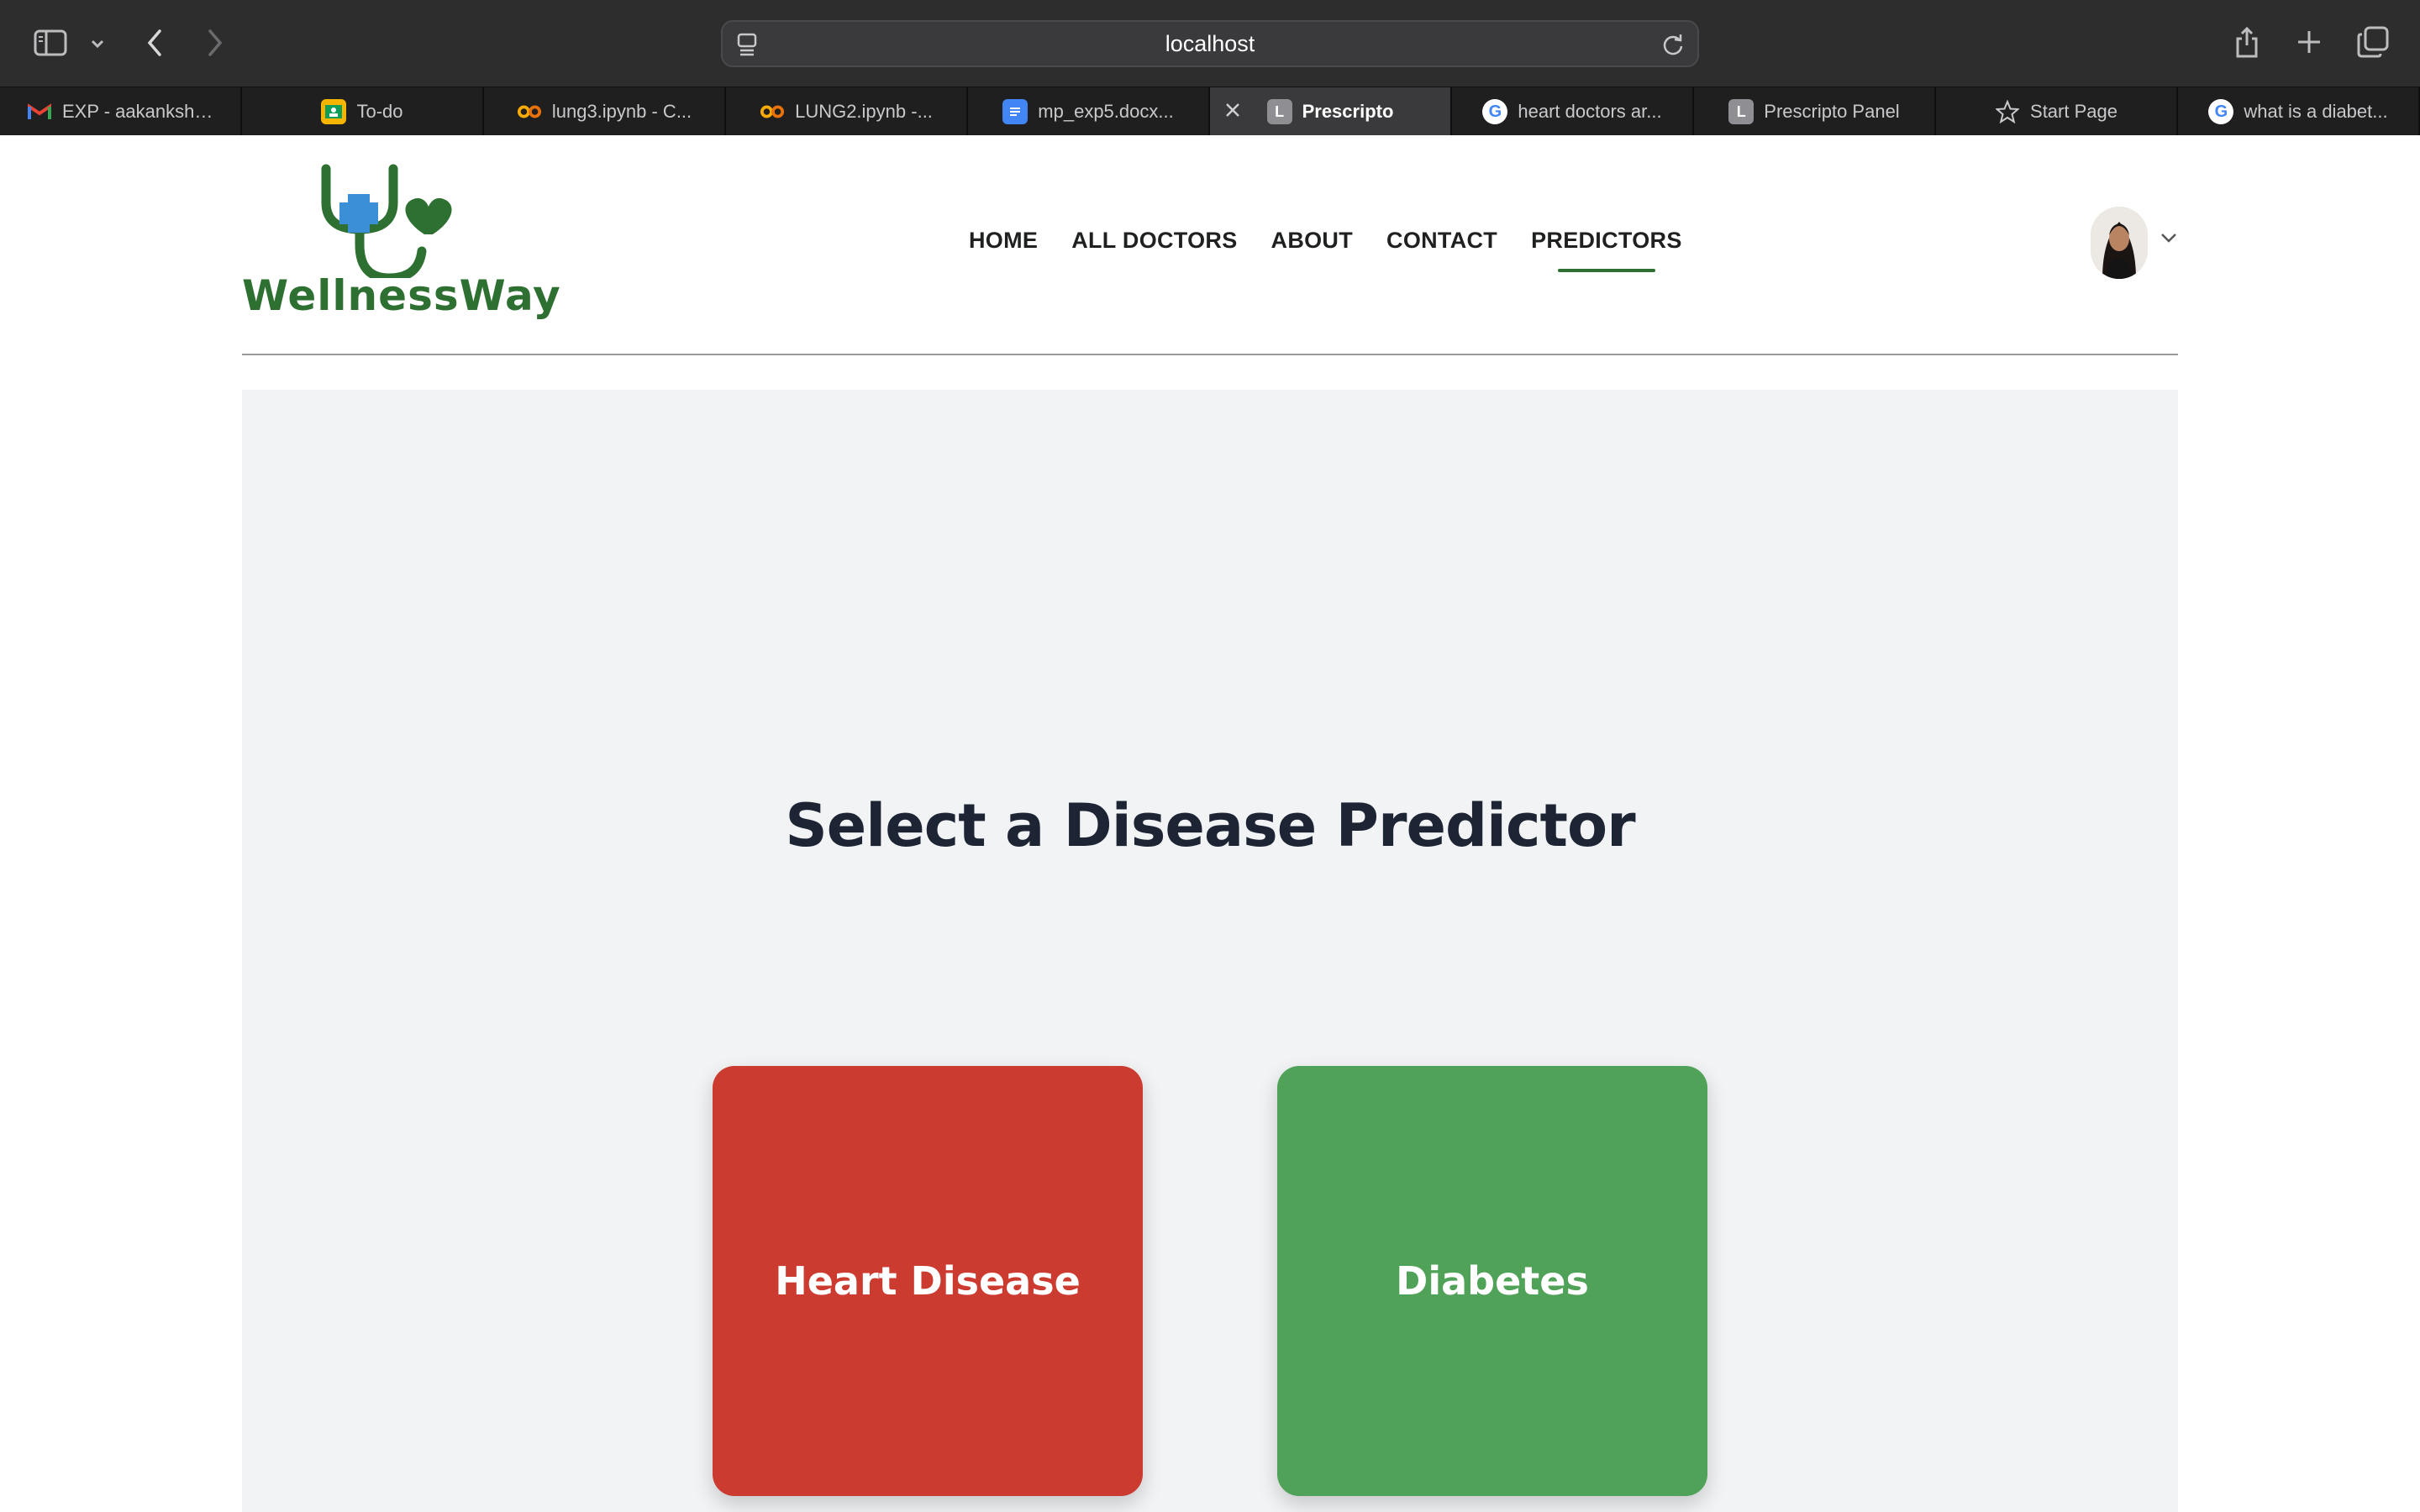 The width and height of the screenshot is (2420, 1512). I want to click on page-title: Select a Disease Predictor, so click(1210, 825).